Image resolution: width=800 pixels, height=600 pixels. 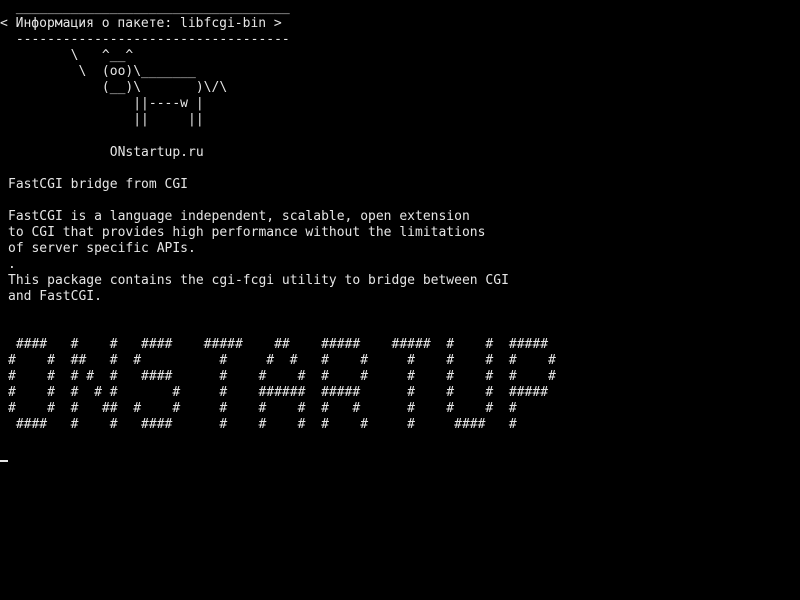 What do you see at coordinates (106, 103) in the screenshot?
I see `cow-art-line: ||----w |` at bounding box center [106, 103].